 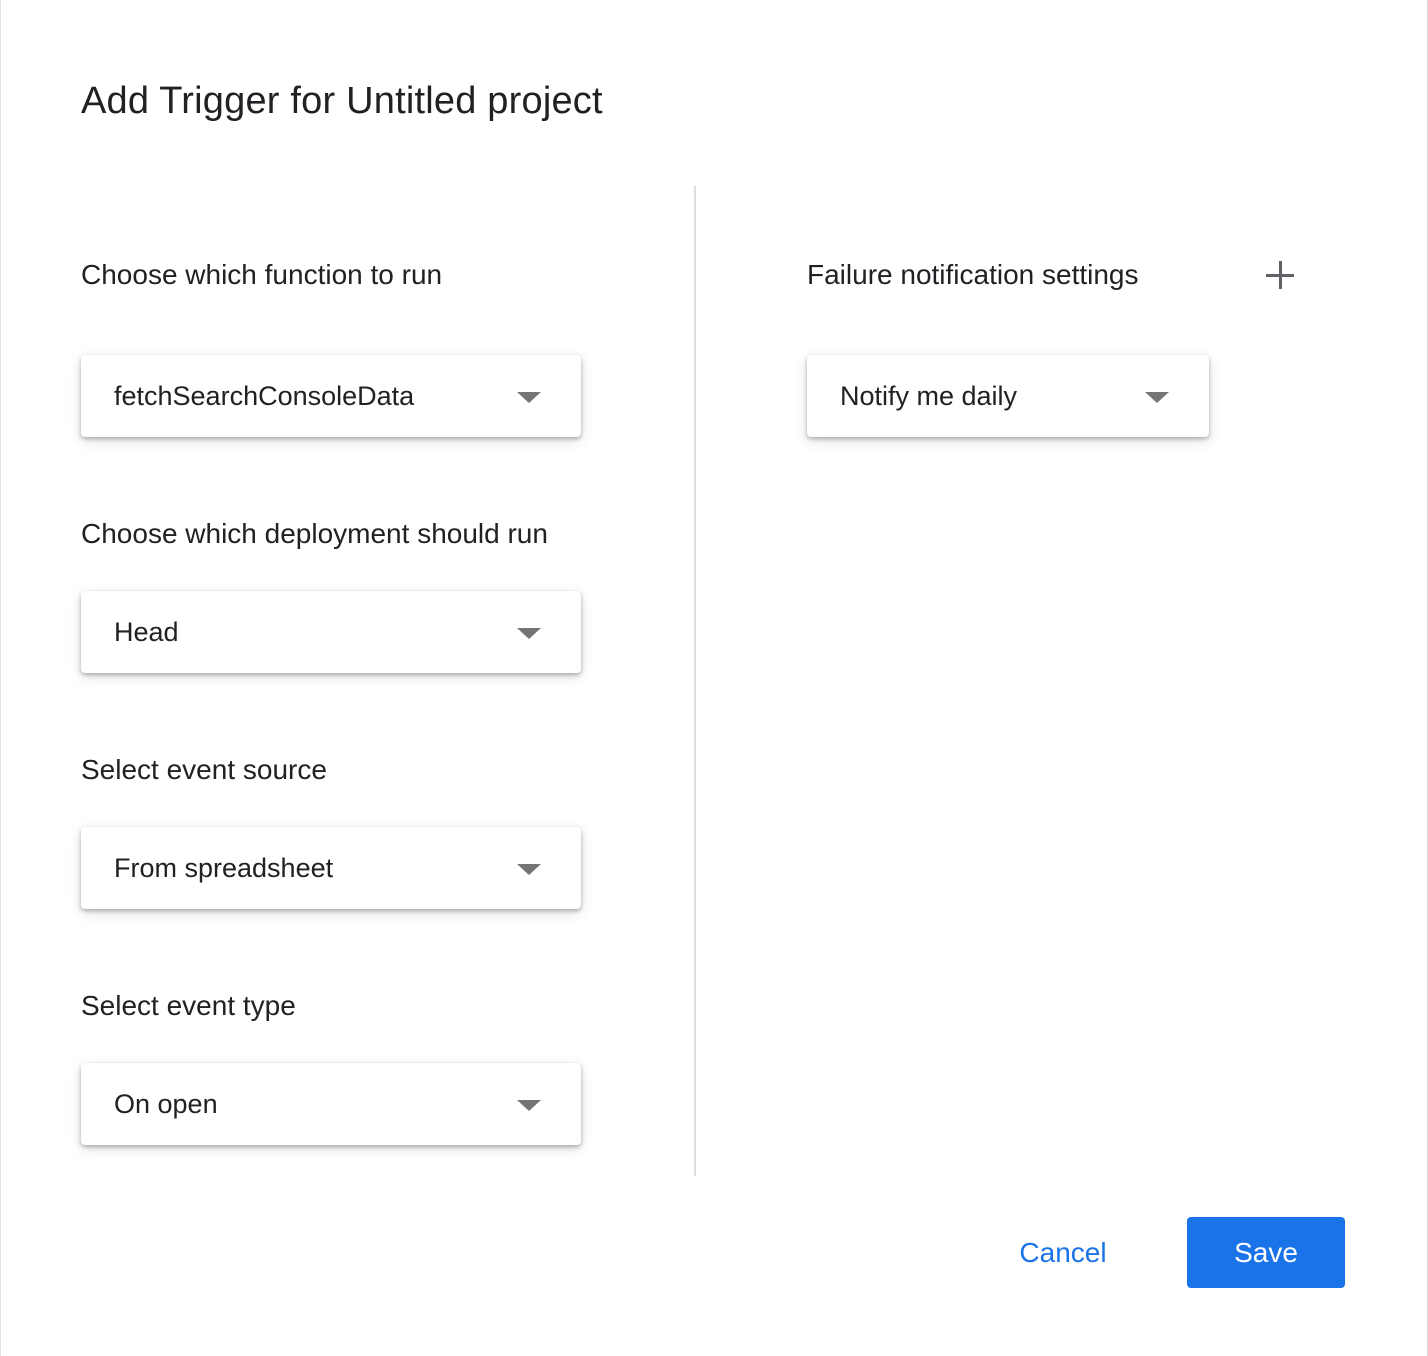 I want to click on event-source-label: Select event source, so click(x=204, y=769).